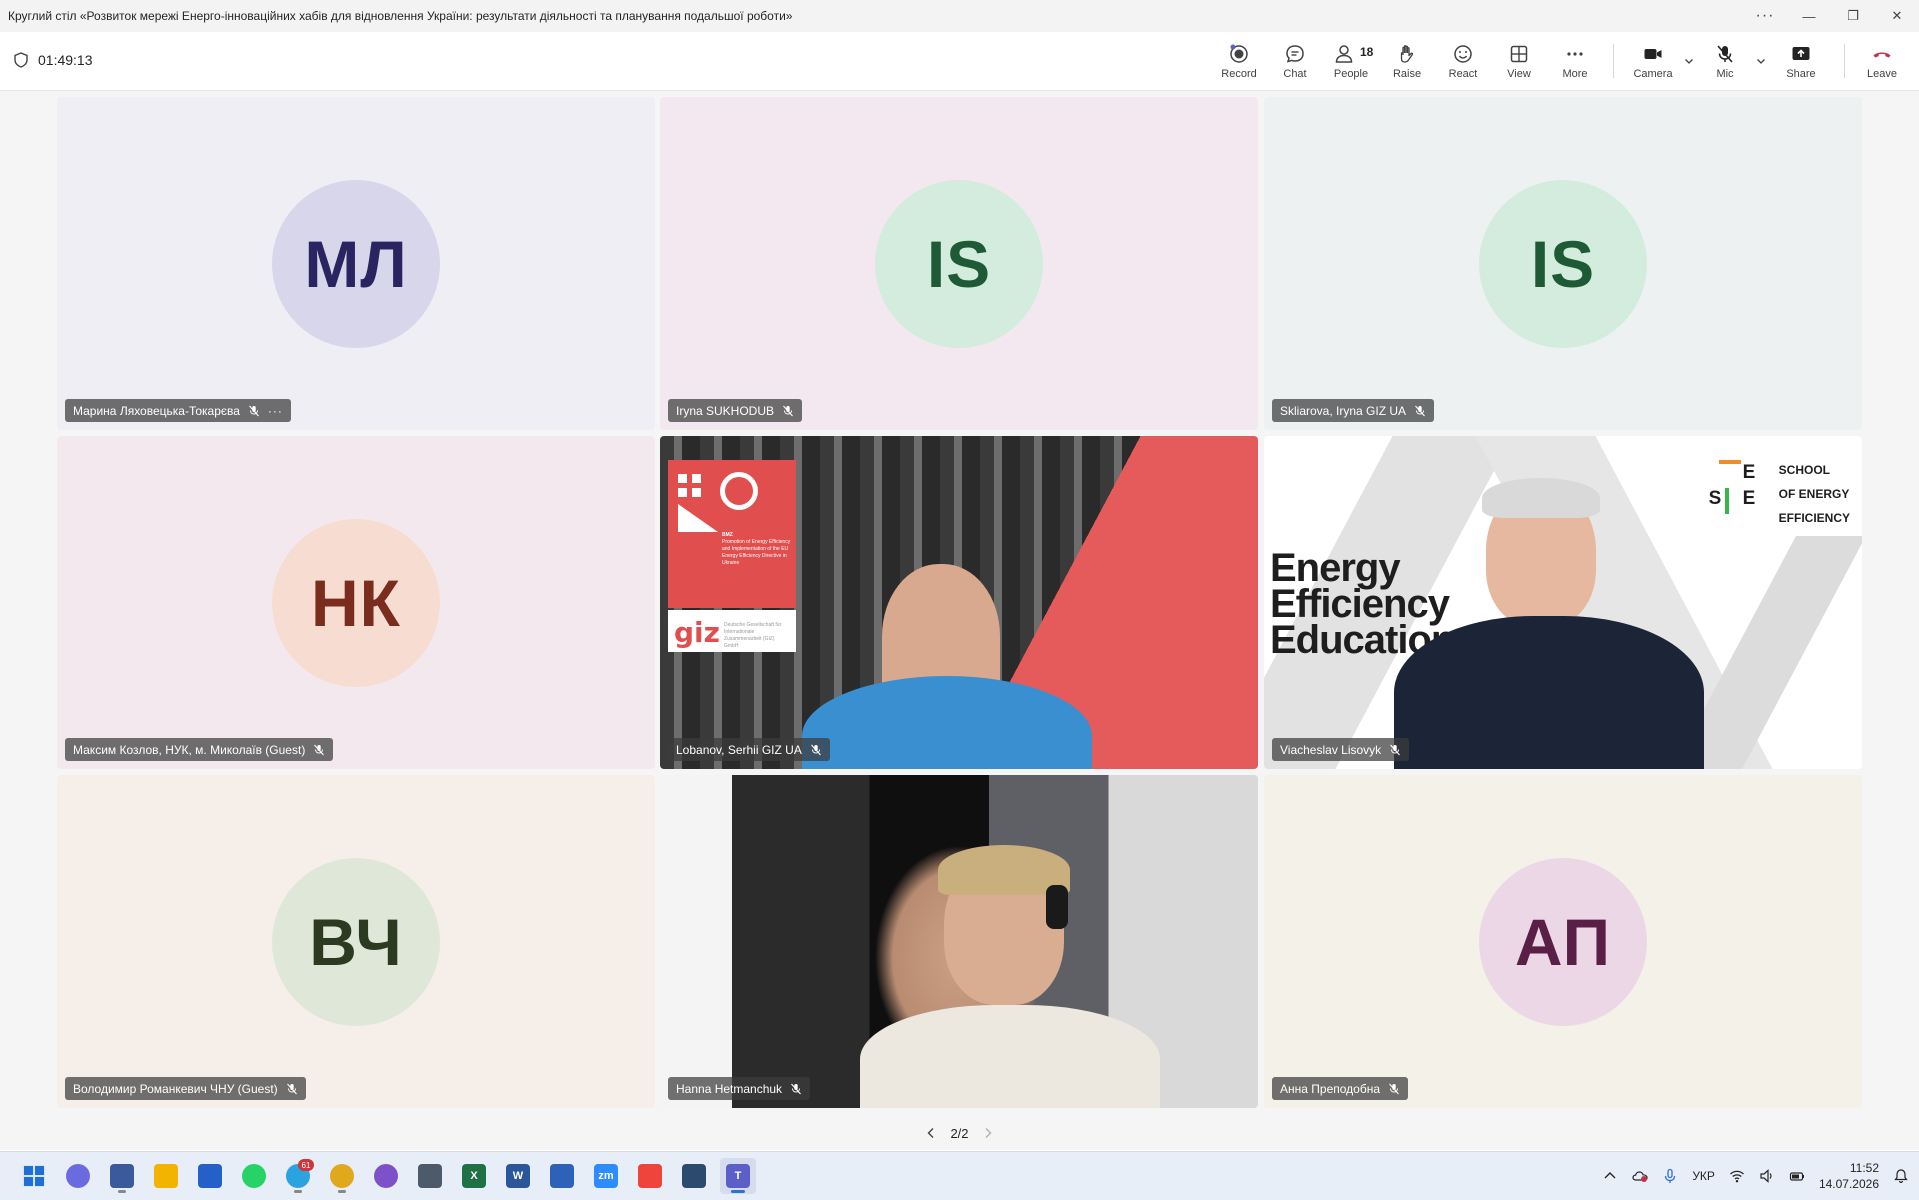 The width and height of the screenshot is (1919, 1200). I want to click on participant-name: Hanna Hetmanchuk, so click(729, 1088).